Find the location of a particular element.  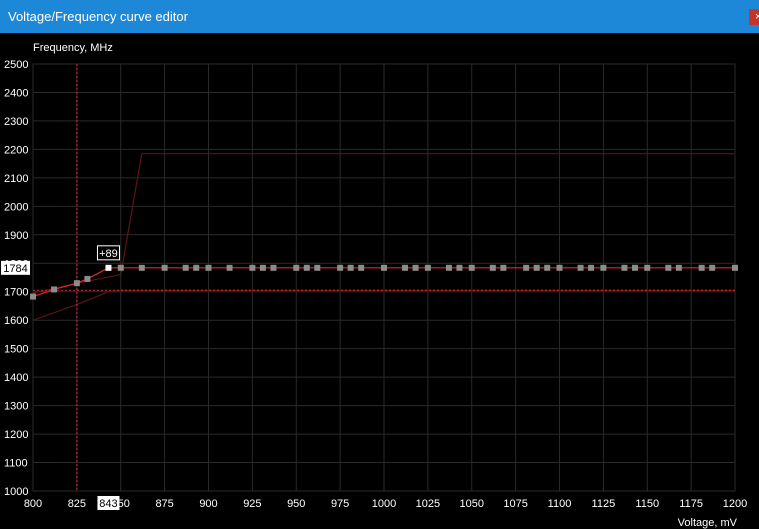

y-tick-label: 2200 is located at coordinates (16, 150).